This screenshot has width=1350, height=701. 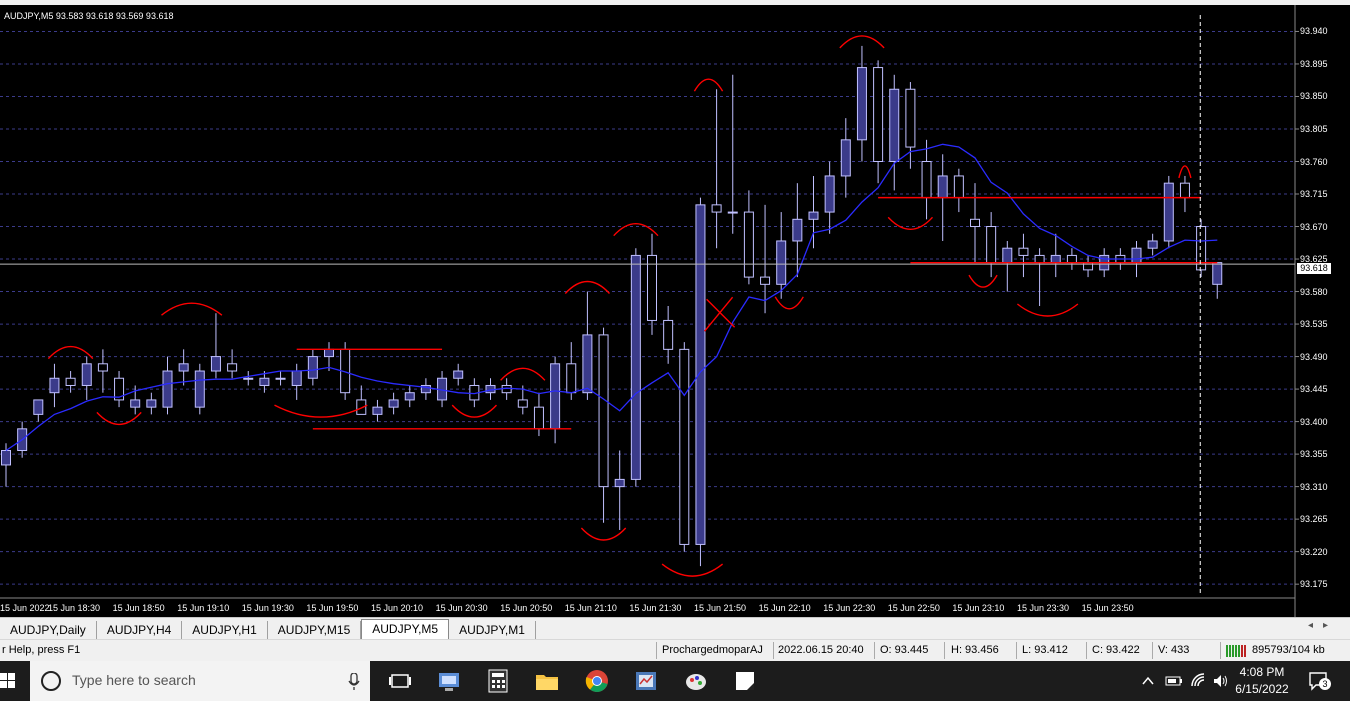 What do you see at coordinates (646, 681) in the screenshot?
I see `metatrader-app-icon` at bounding box center [646, 681].